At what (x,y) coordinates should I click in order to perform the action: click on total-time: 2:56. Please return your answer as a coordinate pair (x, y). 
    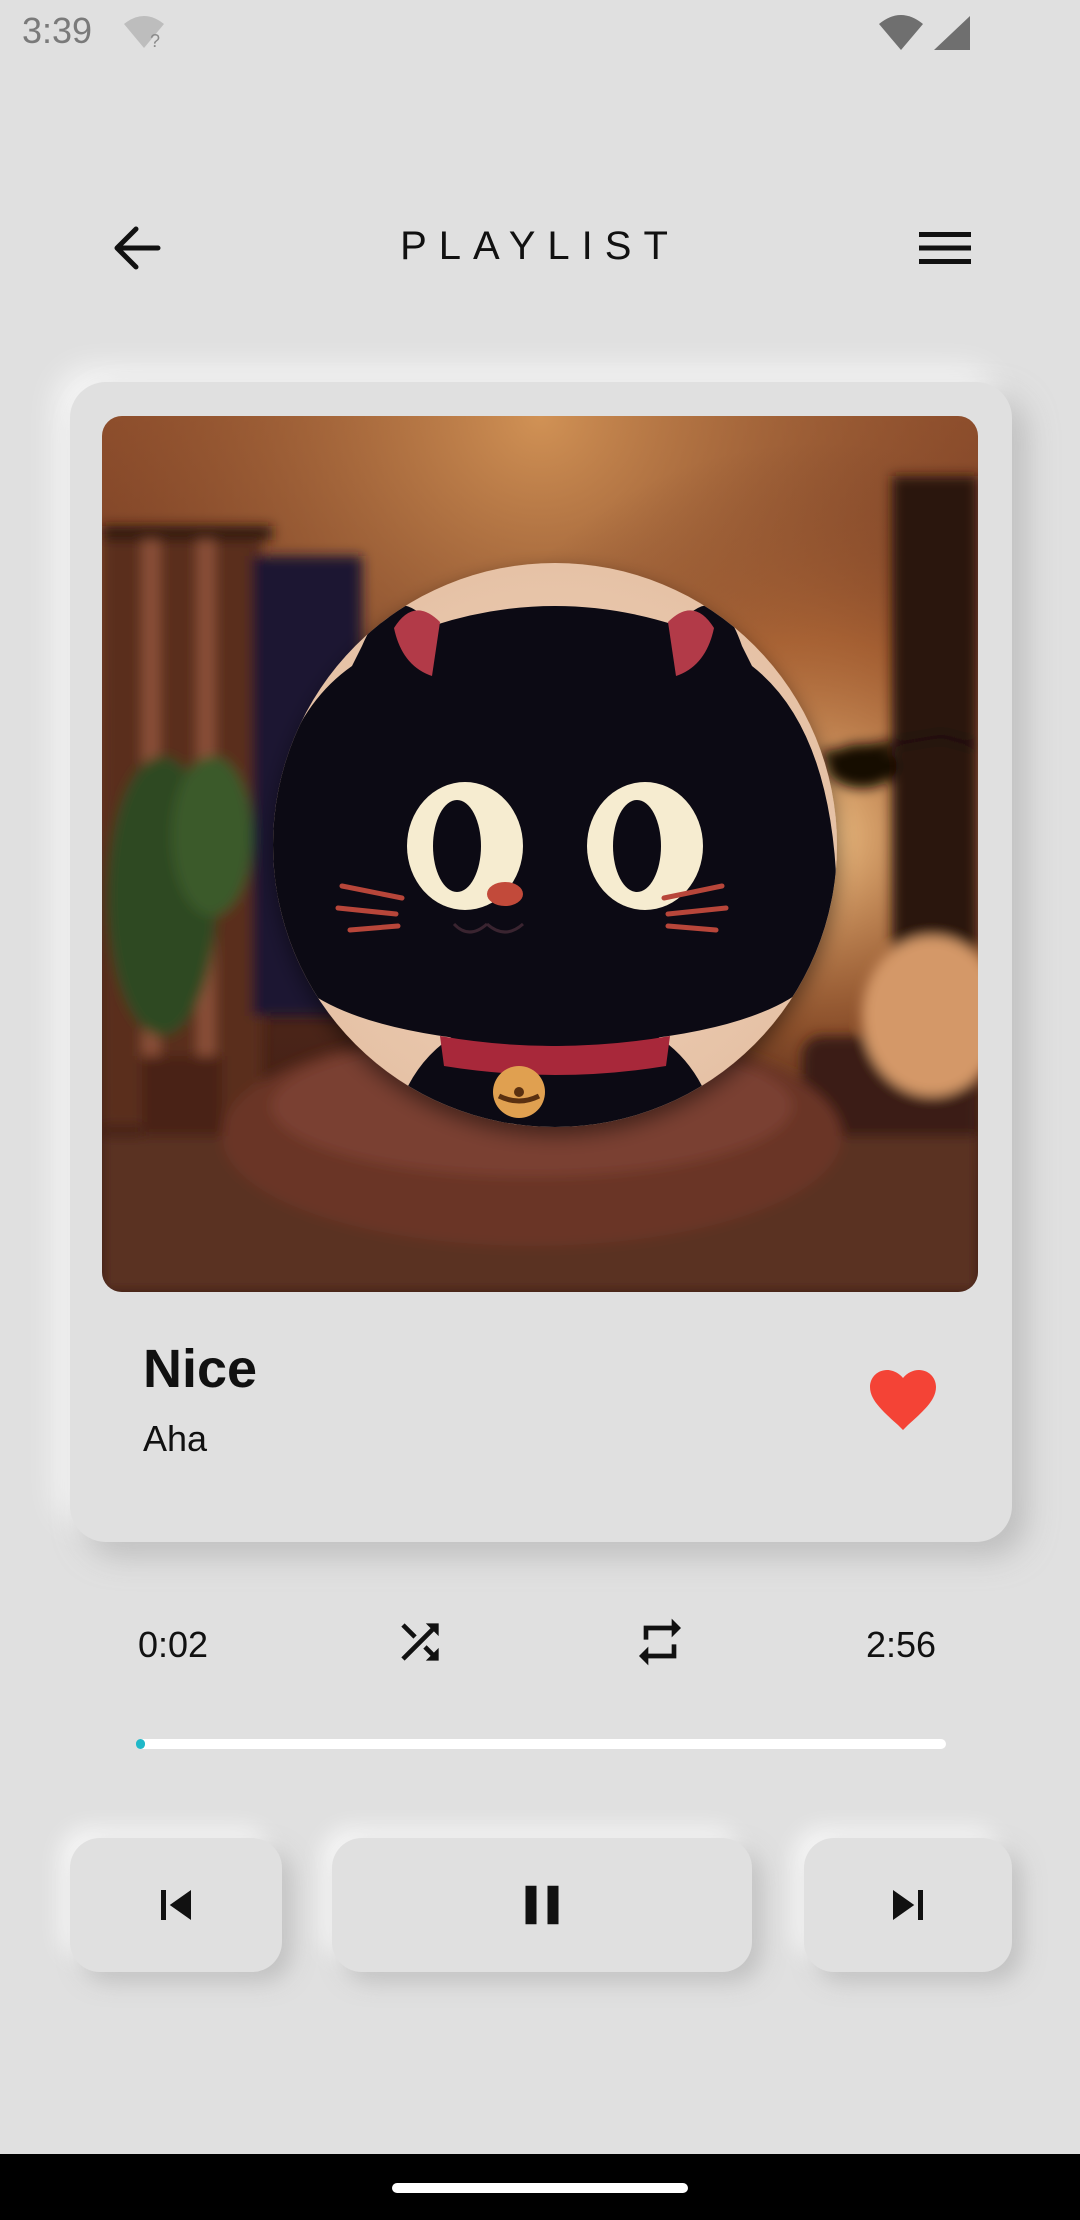
    Looking at the image, I should click on (901, 1644).